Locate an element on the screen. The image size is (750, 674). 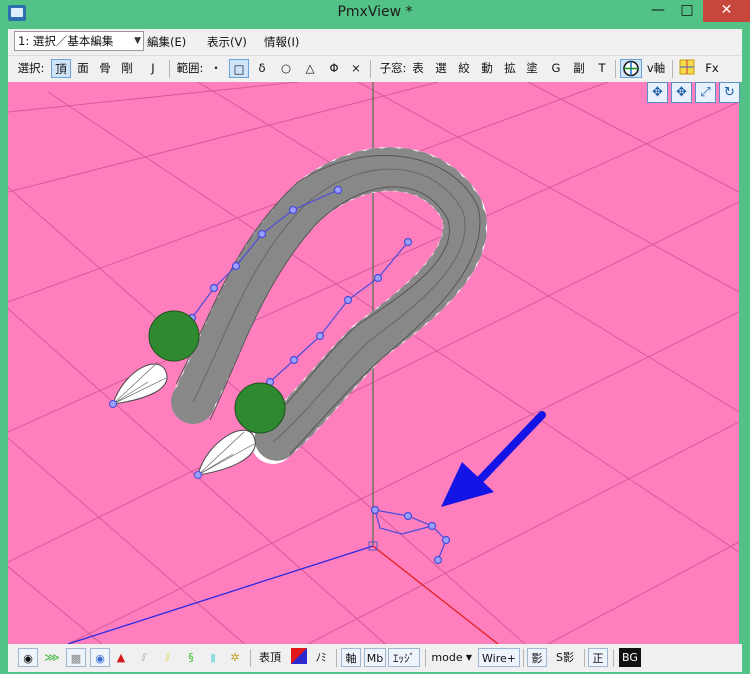
edge-button: ｴｯｼﾞ is located at coordinates (404, 657).